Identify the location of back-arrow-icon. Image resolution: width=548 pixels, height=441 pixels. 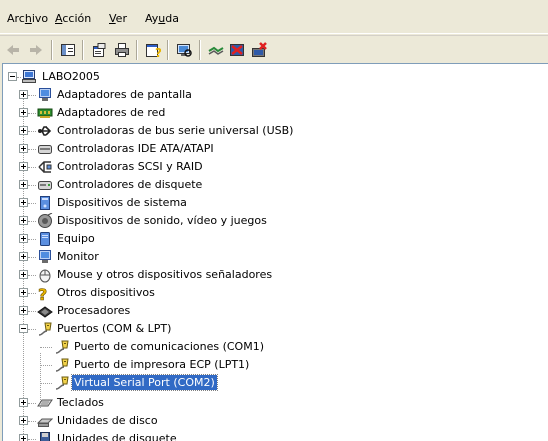
(13, 50).